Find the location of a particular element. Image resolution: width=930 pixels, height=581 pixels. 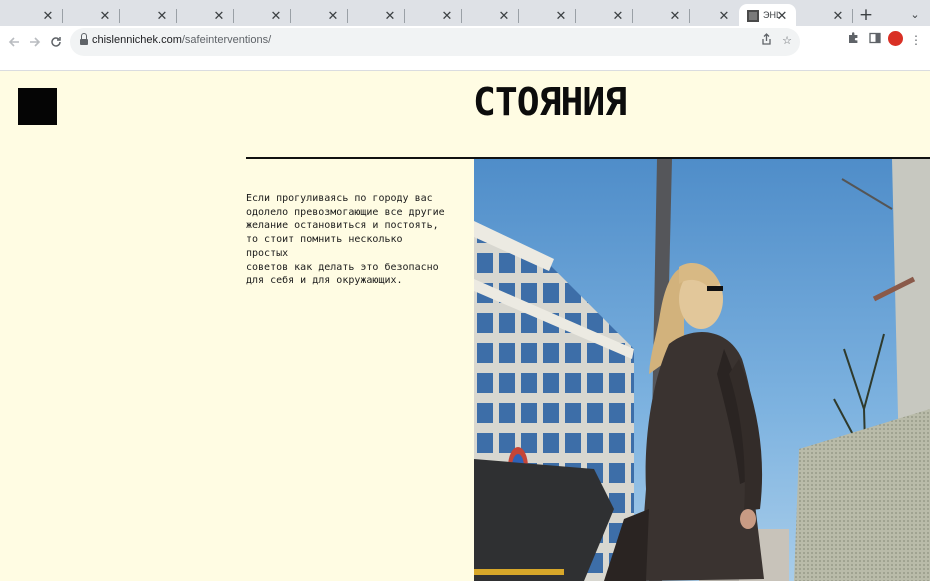

profile-avatar is located at coordinates (895, 38).